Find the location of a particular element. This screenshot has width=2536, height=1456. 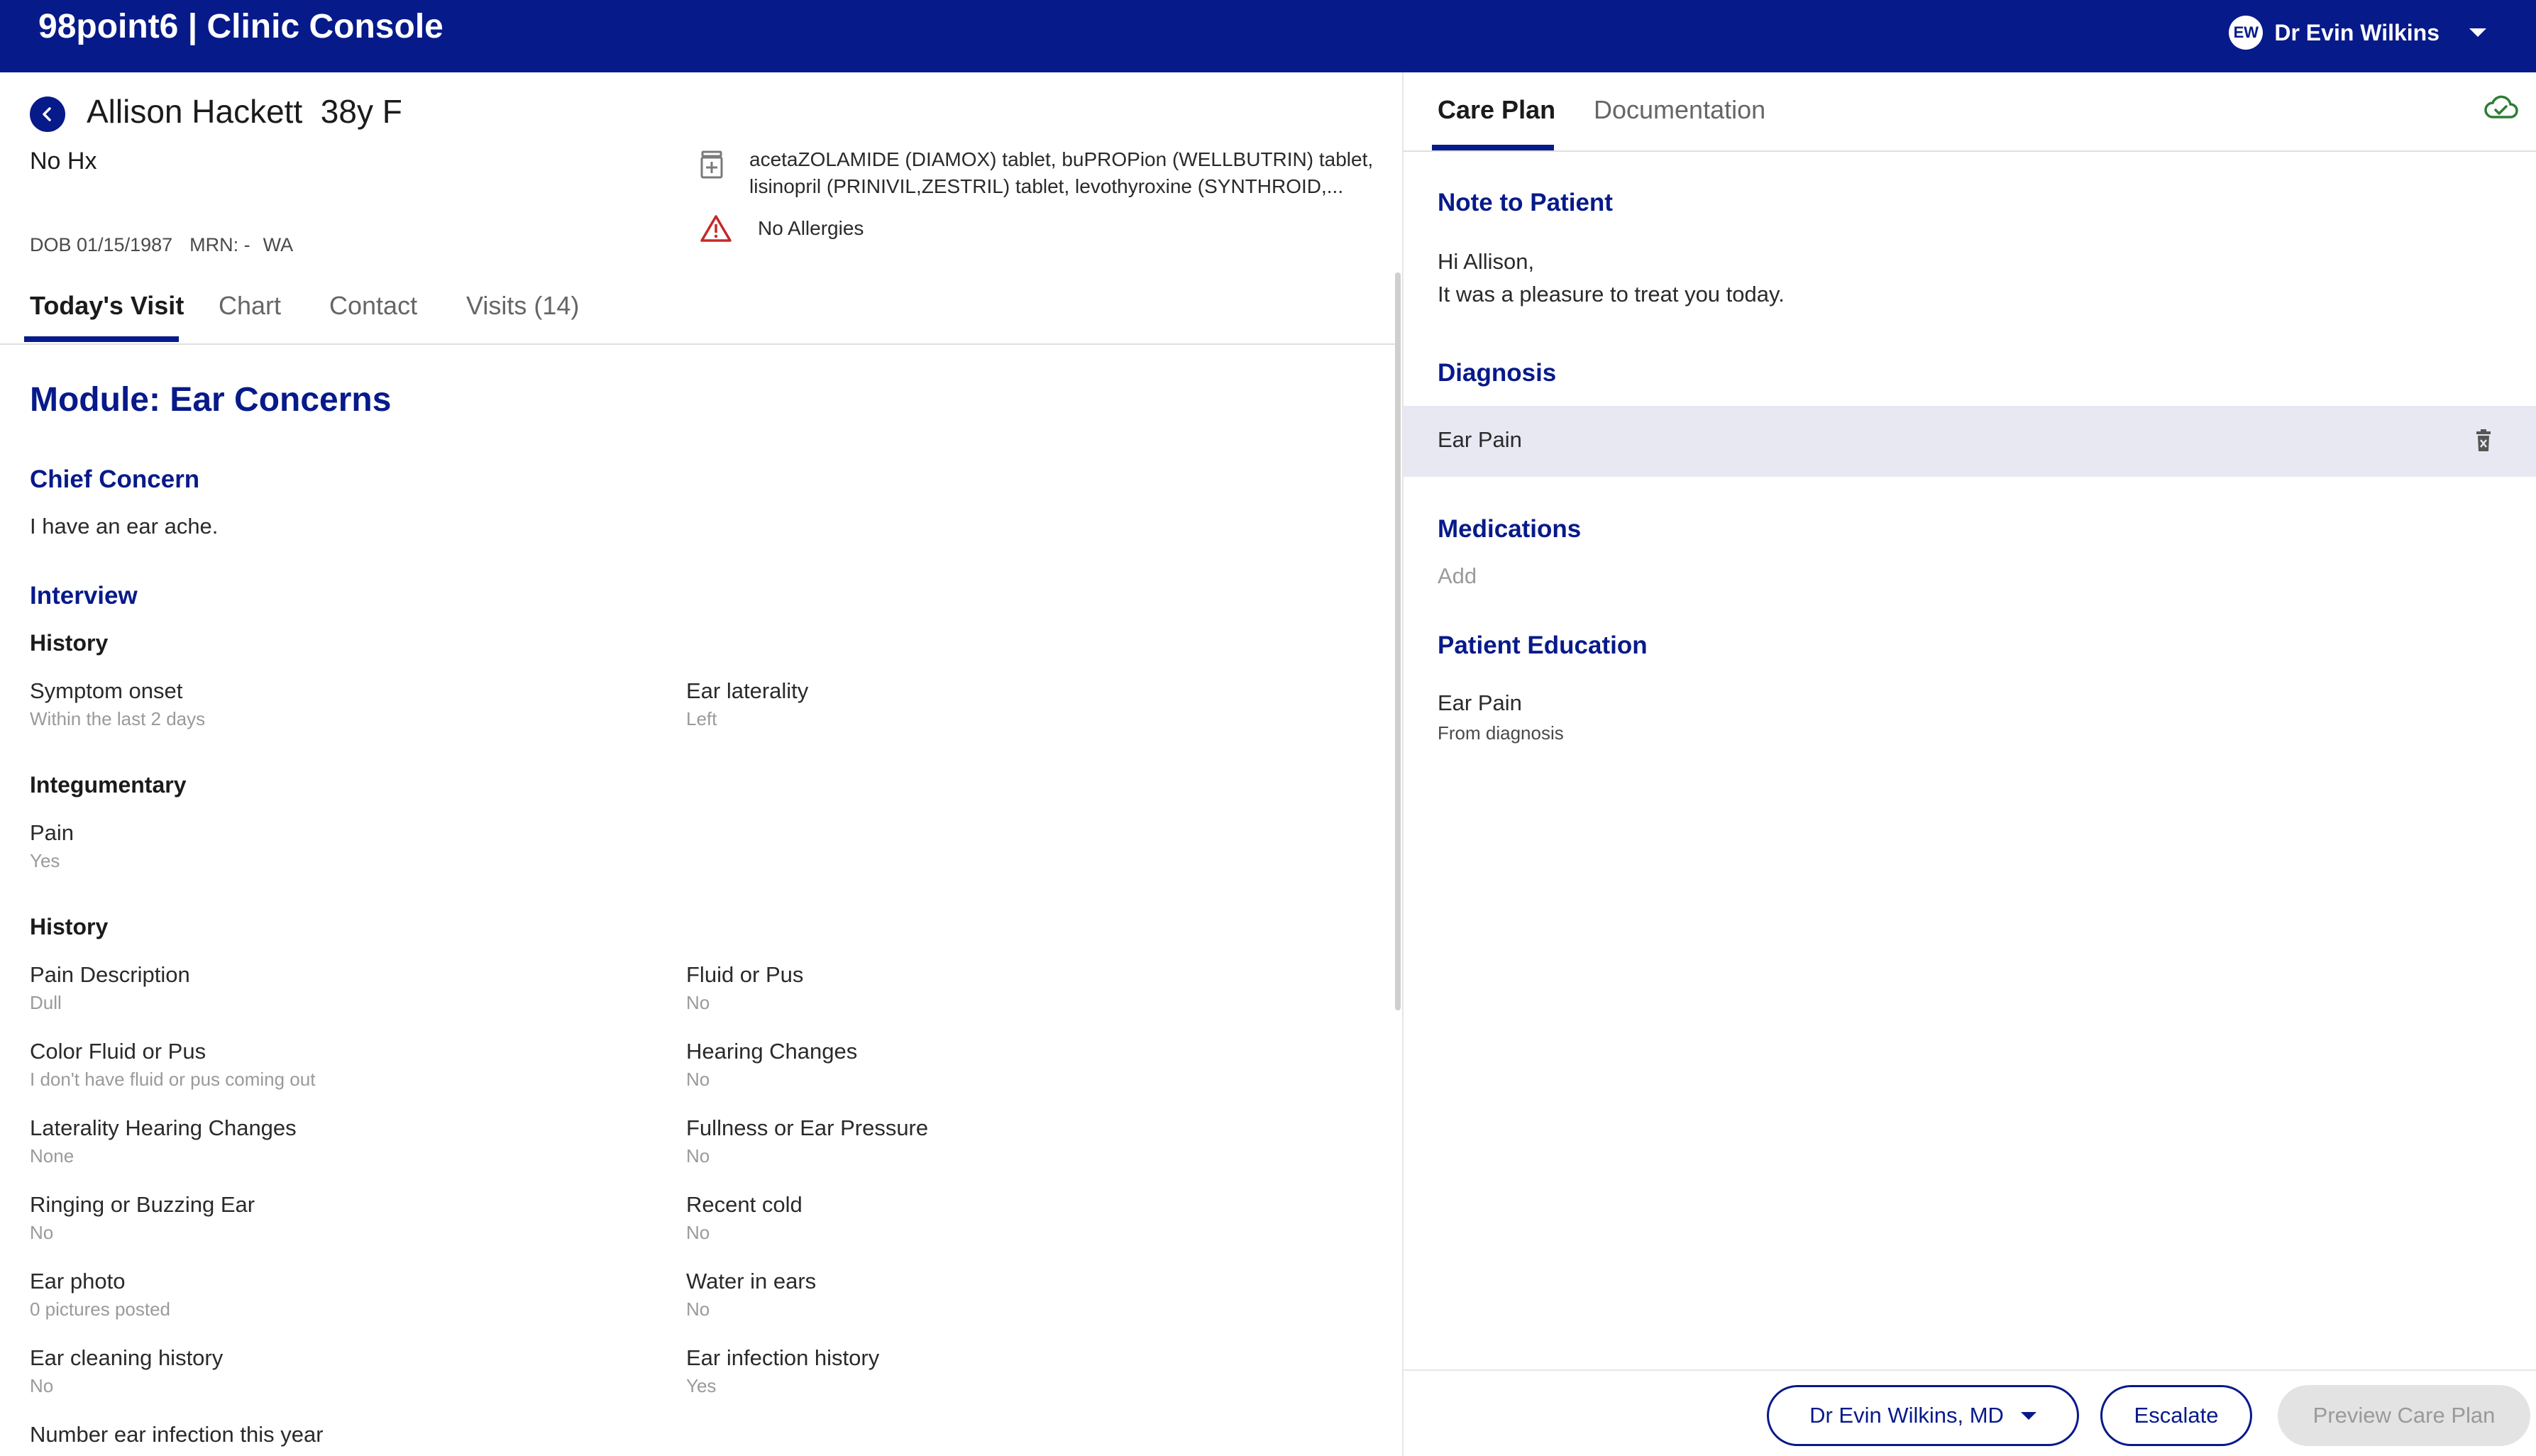

education-source: From diagnosis is located at coordinates (1501, 733).